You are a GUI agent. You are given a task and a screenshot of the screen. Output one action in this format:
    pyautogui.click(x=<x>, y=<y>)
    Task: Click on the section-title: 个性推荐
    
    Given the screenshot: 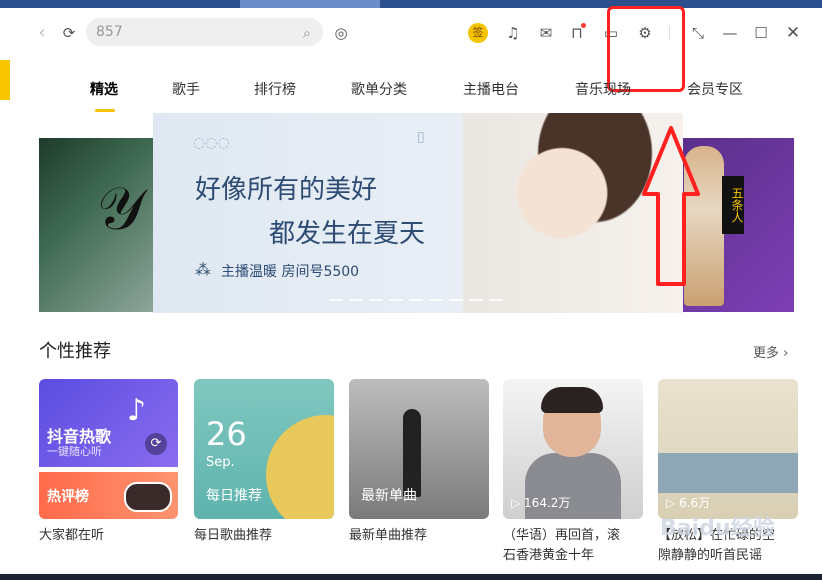 What is the action you would take?
    pyautogui.click(x=75, y=351)
    